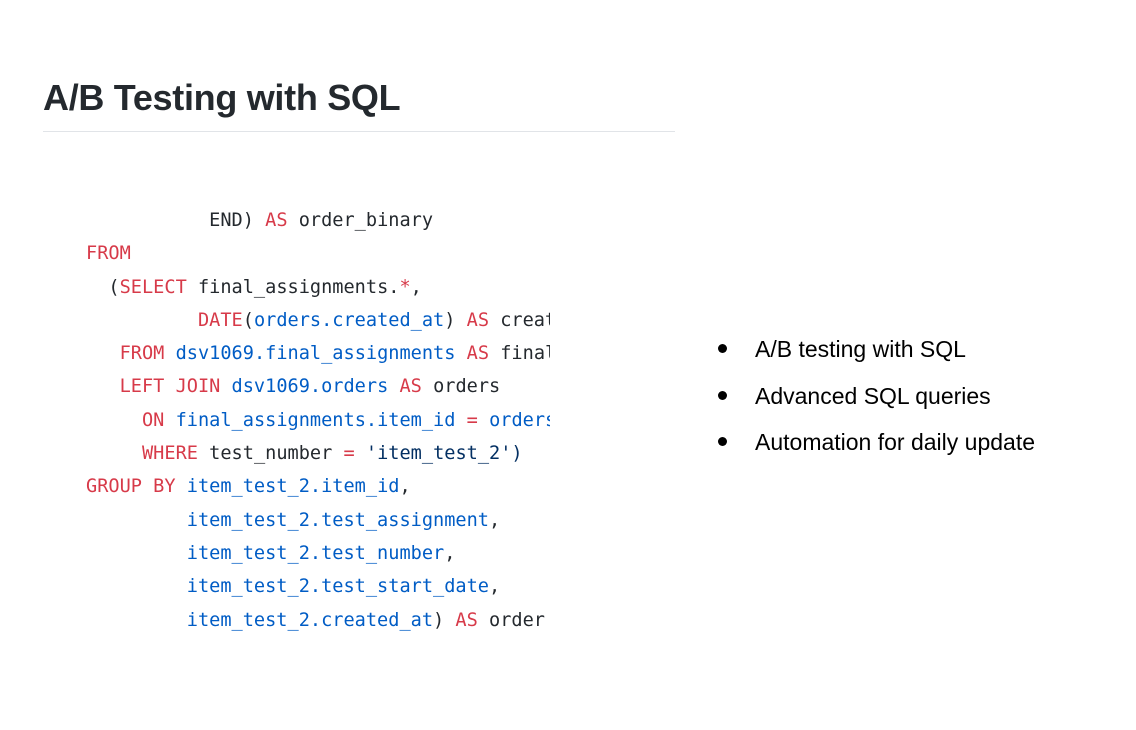 The width and height of the screenshot is (1136, 730). I want to click on code-line: item_test_2.test_assignment,, so click(318, 520).